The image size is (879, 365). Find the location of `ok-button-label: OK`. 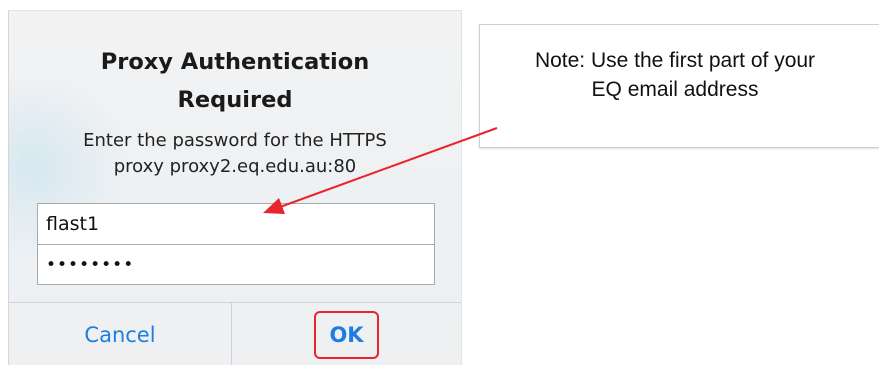

ok-button-label: OK is located at coordinates (346, 335).